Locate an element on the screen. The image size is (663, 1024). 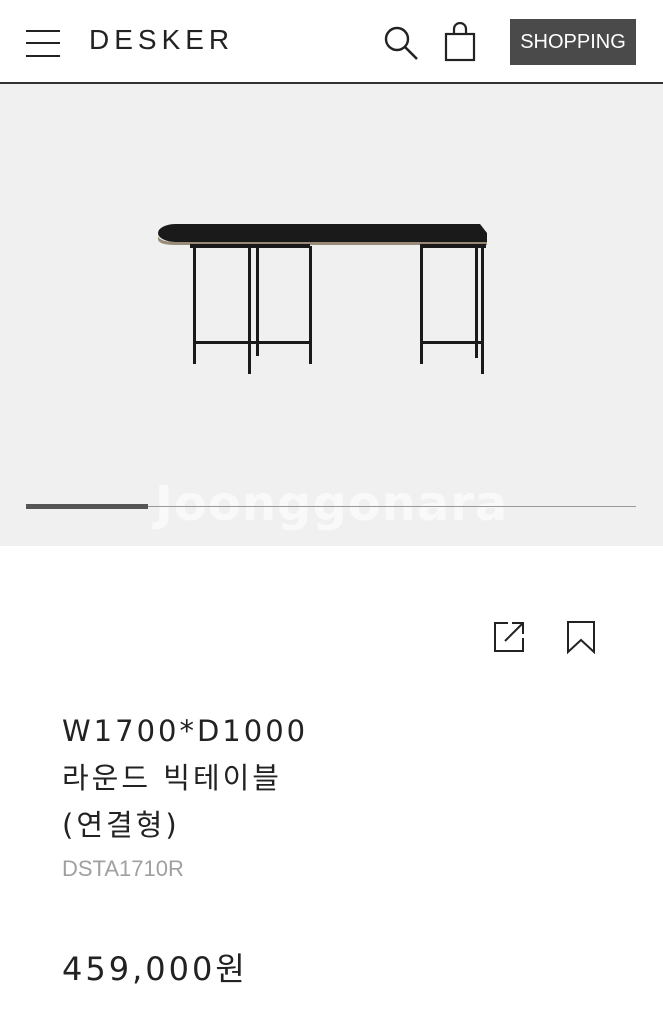
top-header: DESKER SHOPPING is located at coordinates (331, 42).